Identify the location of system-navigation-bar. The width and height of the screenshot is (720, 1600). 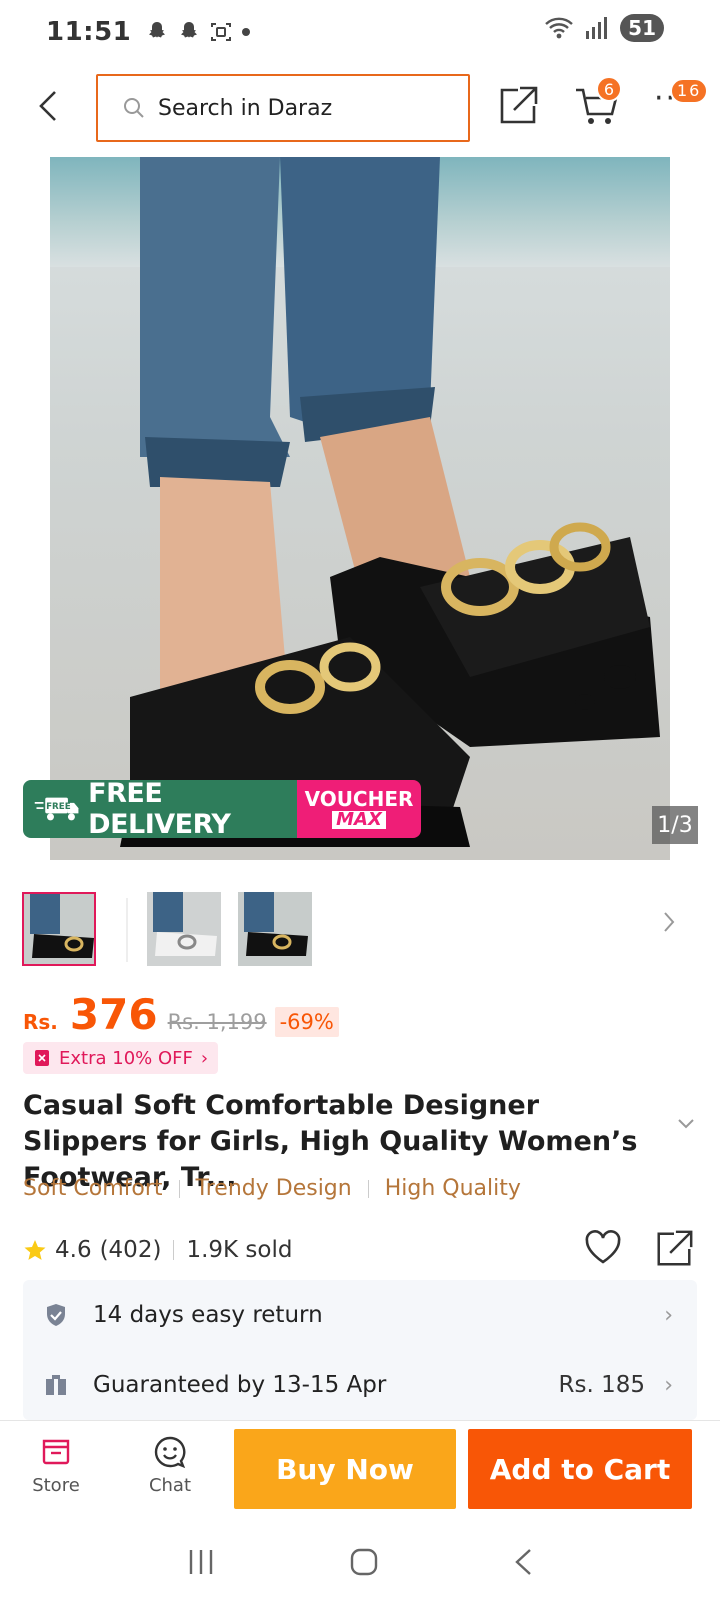
(360, 1562).